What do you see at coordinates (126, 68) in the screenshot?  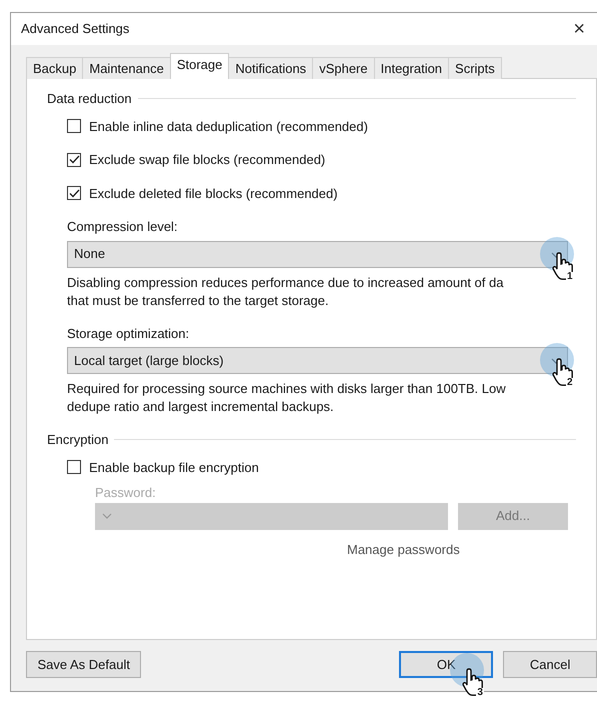 I see `tab: Maintenance` at bounding box center [126, 68].